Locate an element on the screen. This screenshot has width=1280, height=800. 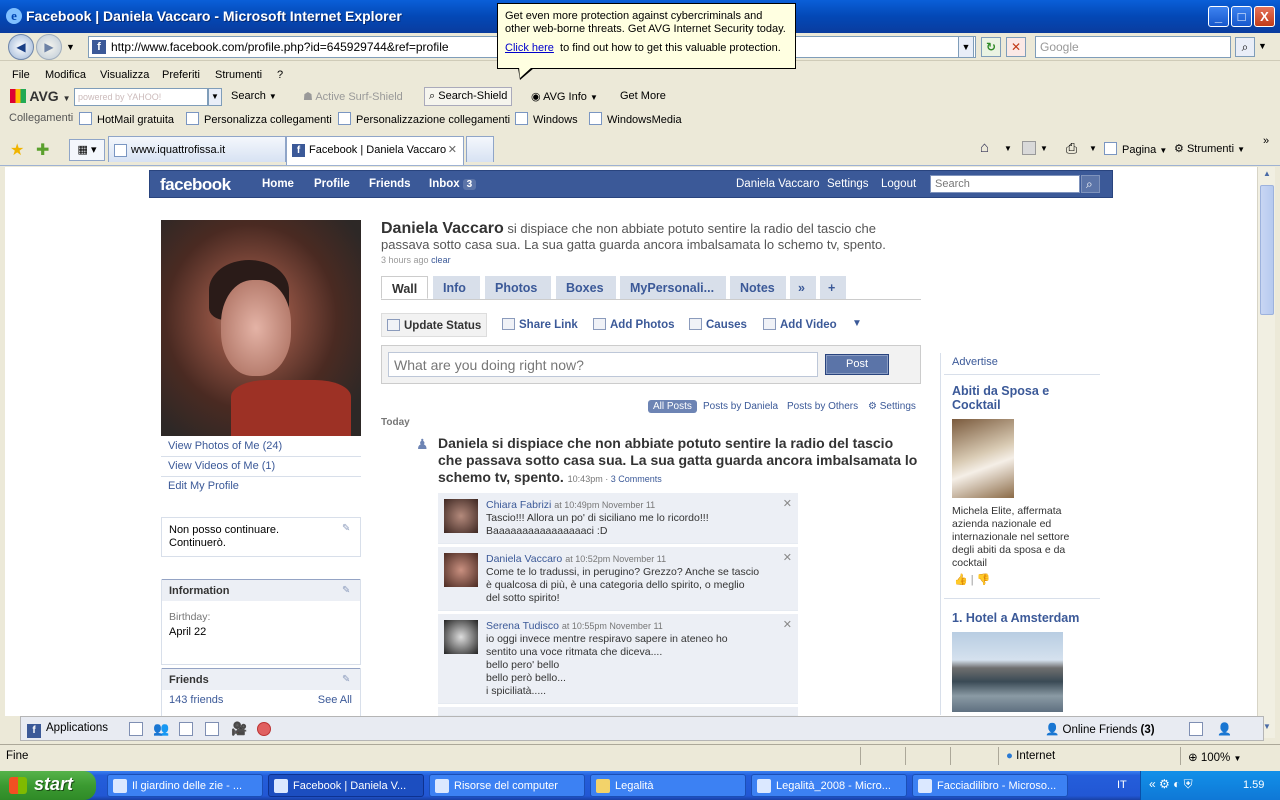
tab-iquattrofissa: www.iquattrofissa.it is located at coordinates (197, 149).